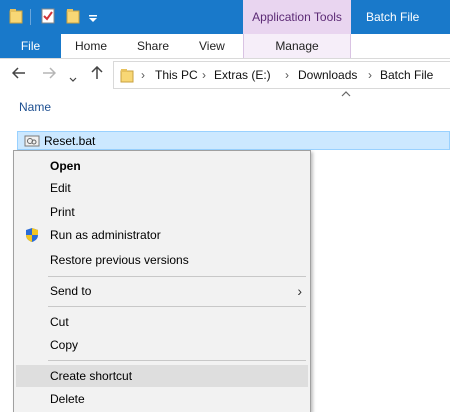 The height and width of the screenshot is (412, 450). What do you see at coordinates (327, 75) in the screenshot?
I see `breadcrumb-downloads: Downloads` at bounding box center [327, 75].